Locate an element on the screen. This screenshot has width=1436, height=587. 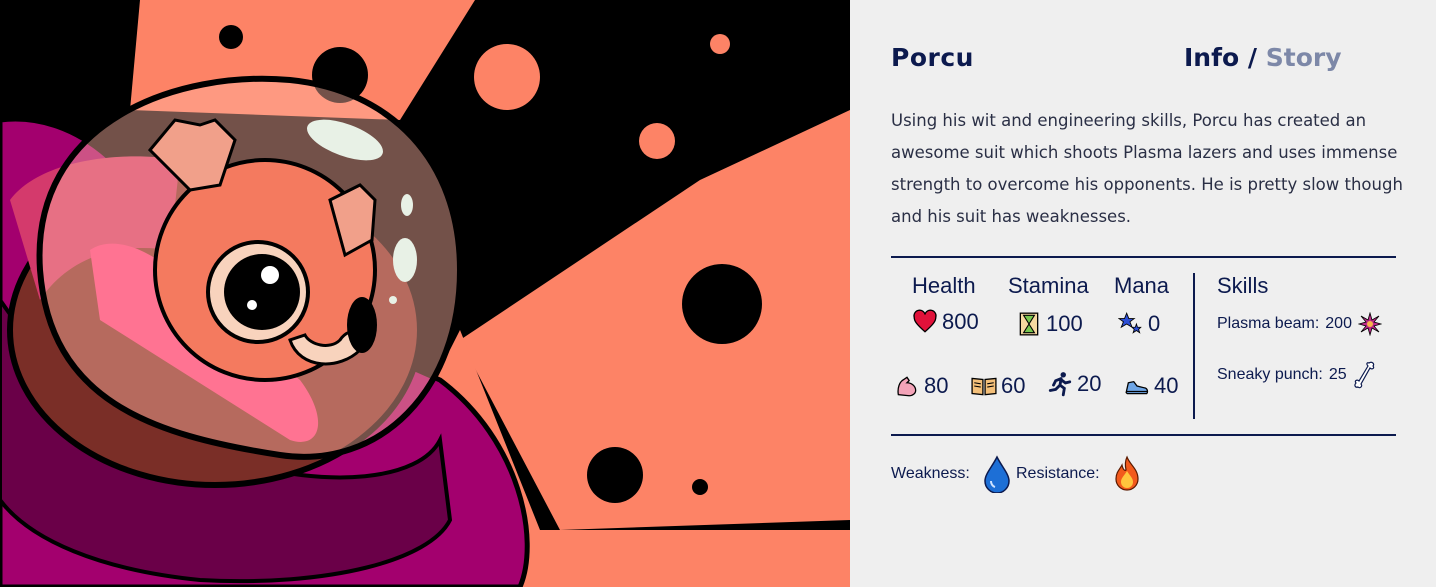
health-value: 800 is located at coordinates (960, 321).